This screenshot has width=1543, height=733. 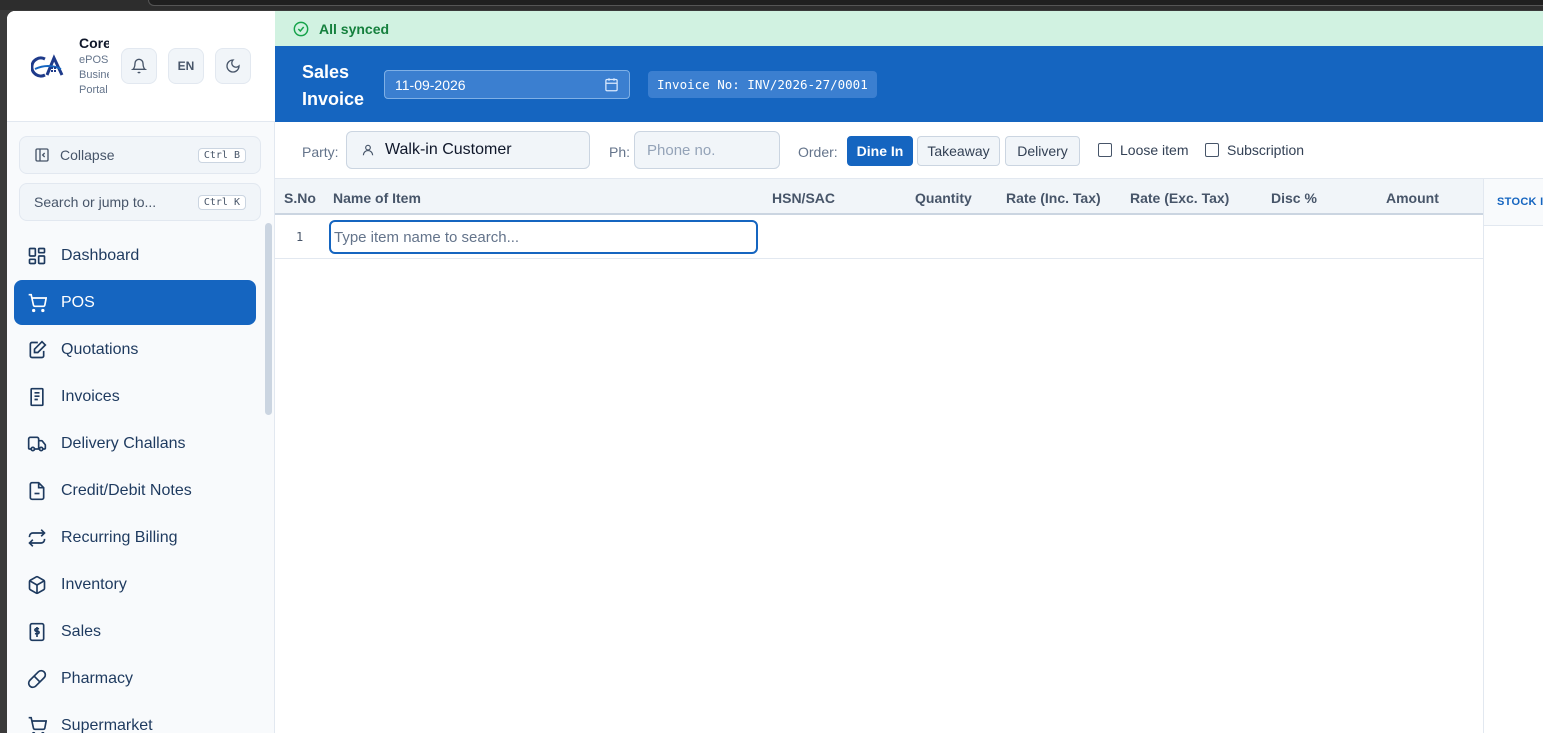 What do you see at coordinates (430, 84) in the screenshot?
I see `invoice-date-value: 11-09-2026` at bounding box center [430, 84].